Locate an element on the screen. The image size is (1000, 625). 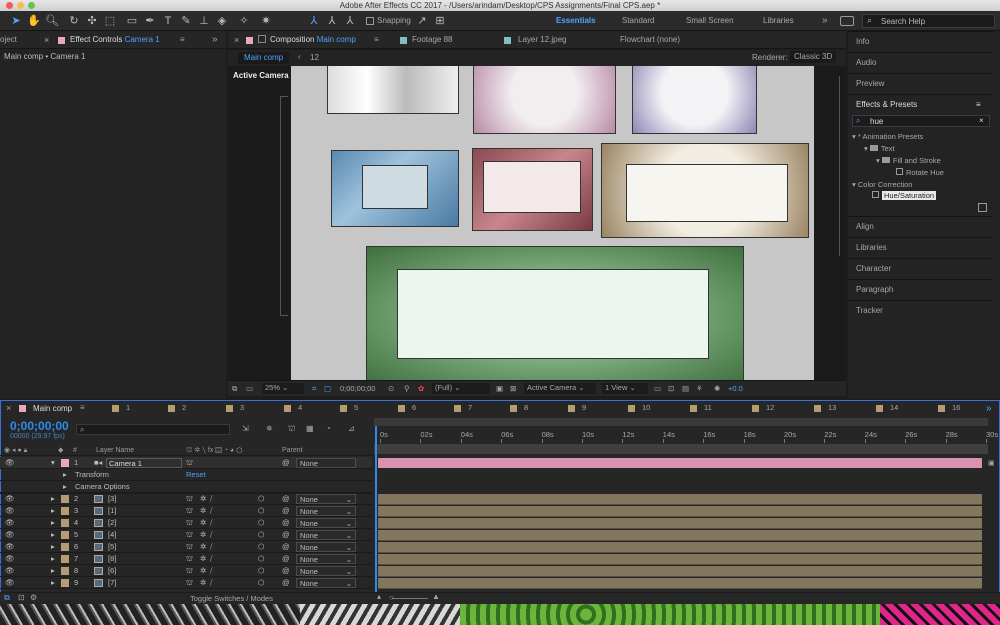
timeline-expand-icon: » is located at coordinates (989, 408).